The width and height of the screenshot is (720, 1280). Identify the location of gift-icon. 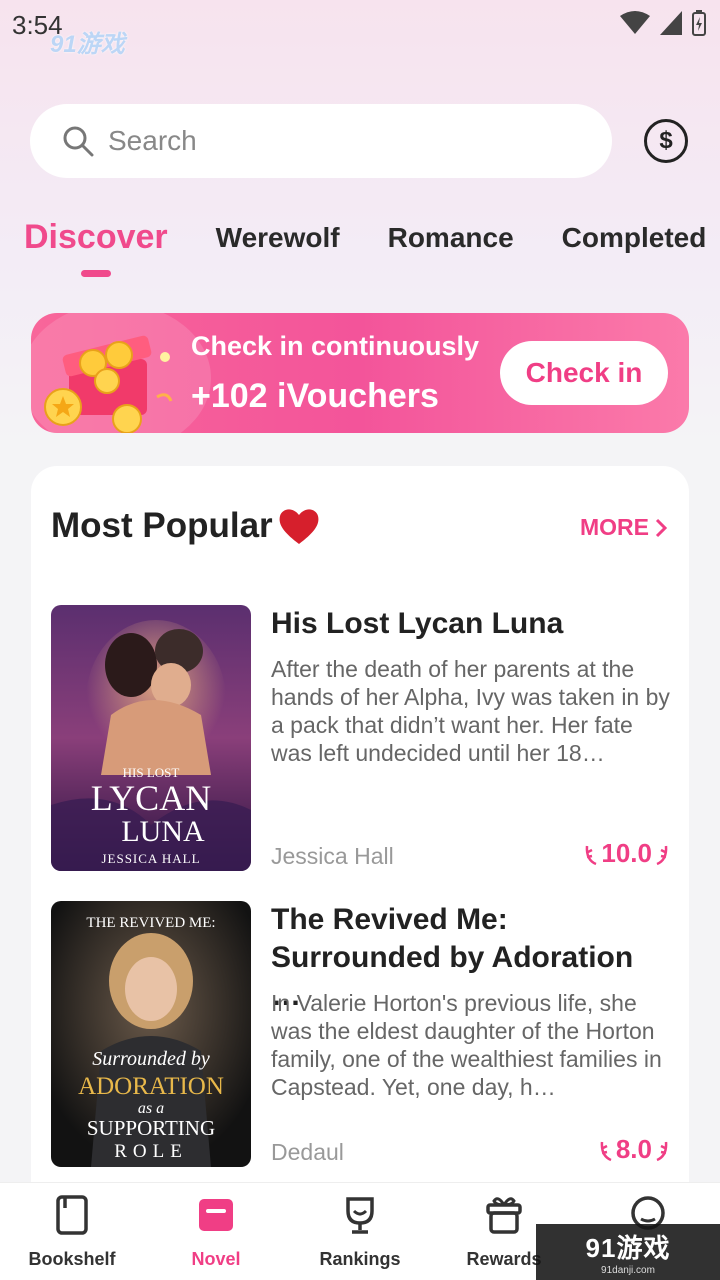
(504, 1215).